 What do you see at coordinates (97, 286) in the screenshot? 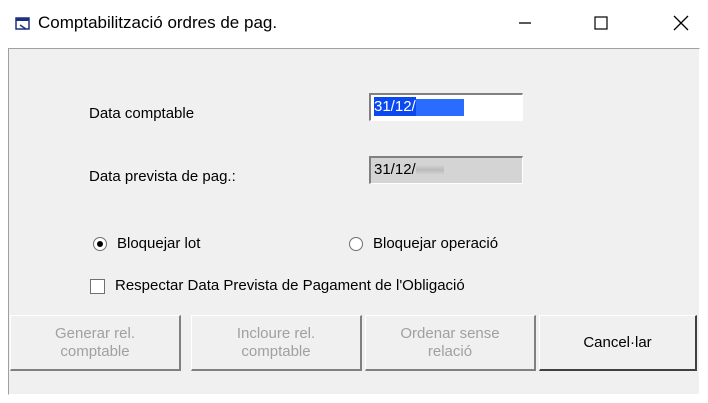
I see `respectar-data-checkbox` at bounding box center [97, 286].